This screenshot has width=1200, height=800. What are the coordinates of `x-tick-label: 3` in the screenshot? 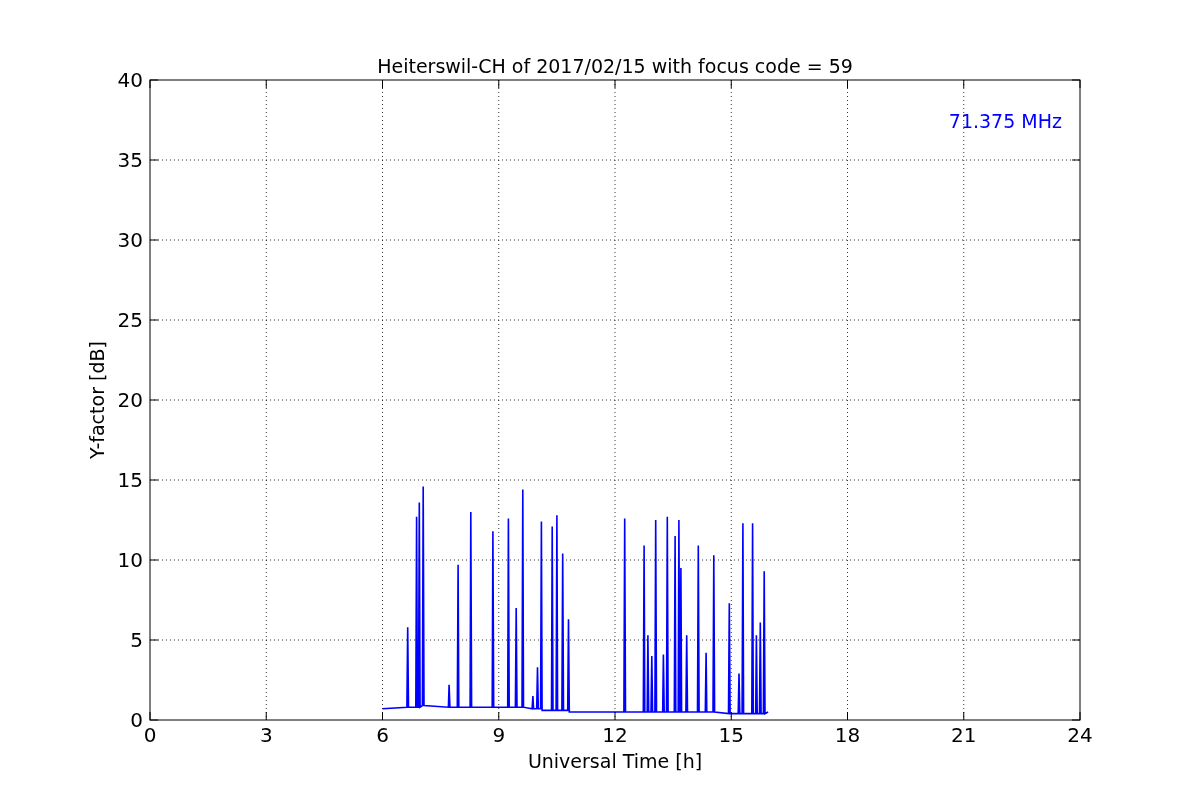 It's located at (266, 735).